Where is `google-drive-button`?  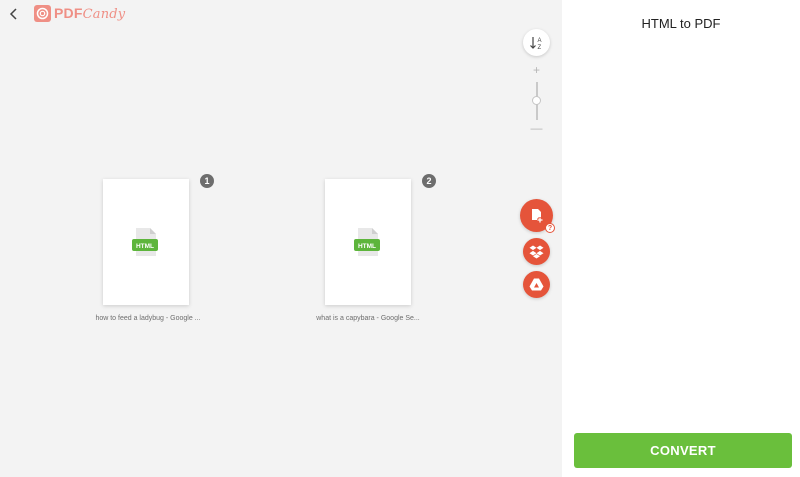
google-drive-button is located at coordinates (536, 284).